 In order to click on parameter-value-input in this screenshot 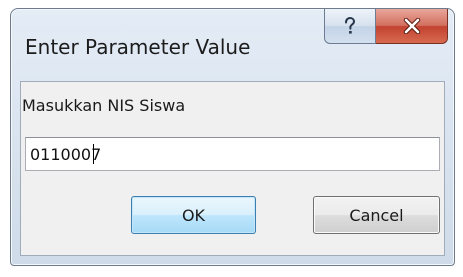, I will do `click(232, 154)`.